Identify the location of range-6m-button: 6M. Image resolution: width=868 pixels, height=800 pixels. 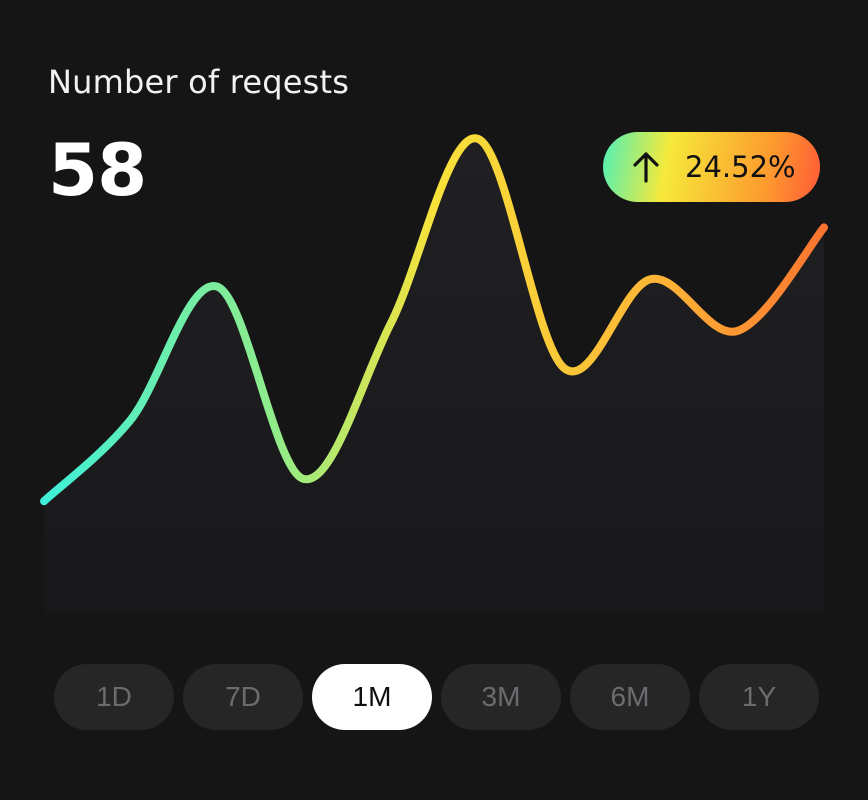
(630, 697).